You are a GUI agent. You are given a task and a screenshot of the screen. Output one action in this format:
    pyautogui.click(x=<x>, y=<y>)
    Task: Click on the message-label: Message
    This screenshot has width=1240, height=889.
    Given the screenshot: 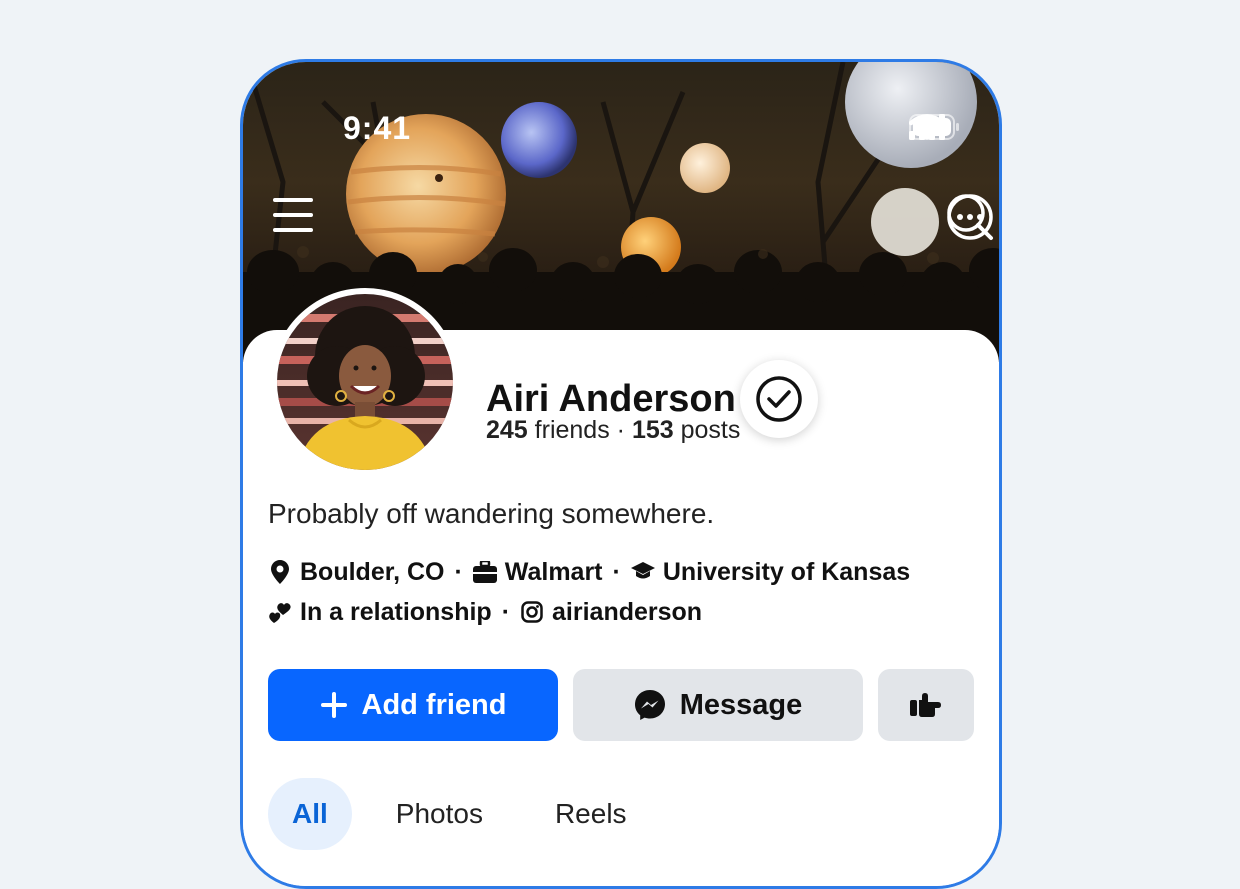 What is the action you would take?
    pyautogui.click(x=741, y=704)
    